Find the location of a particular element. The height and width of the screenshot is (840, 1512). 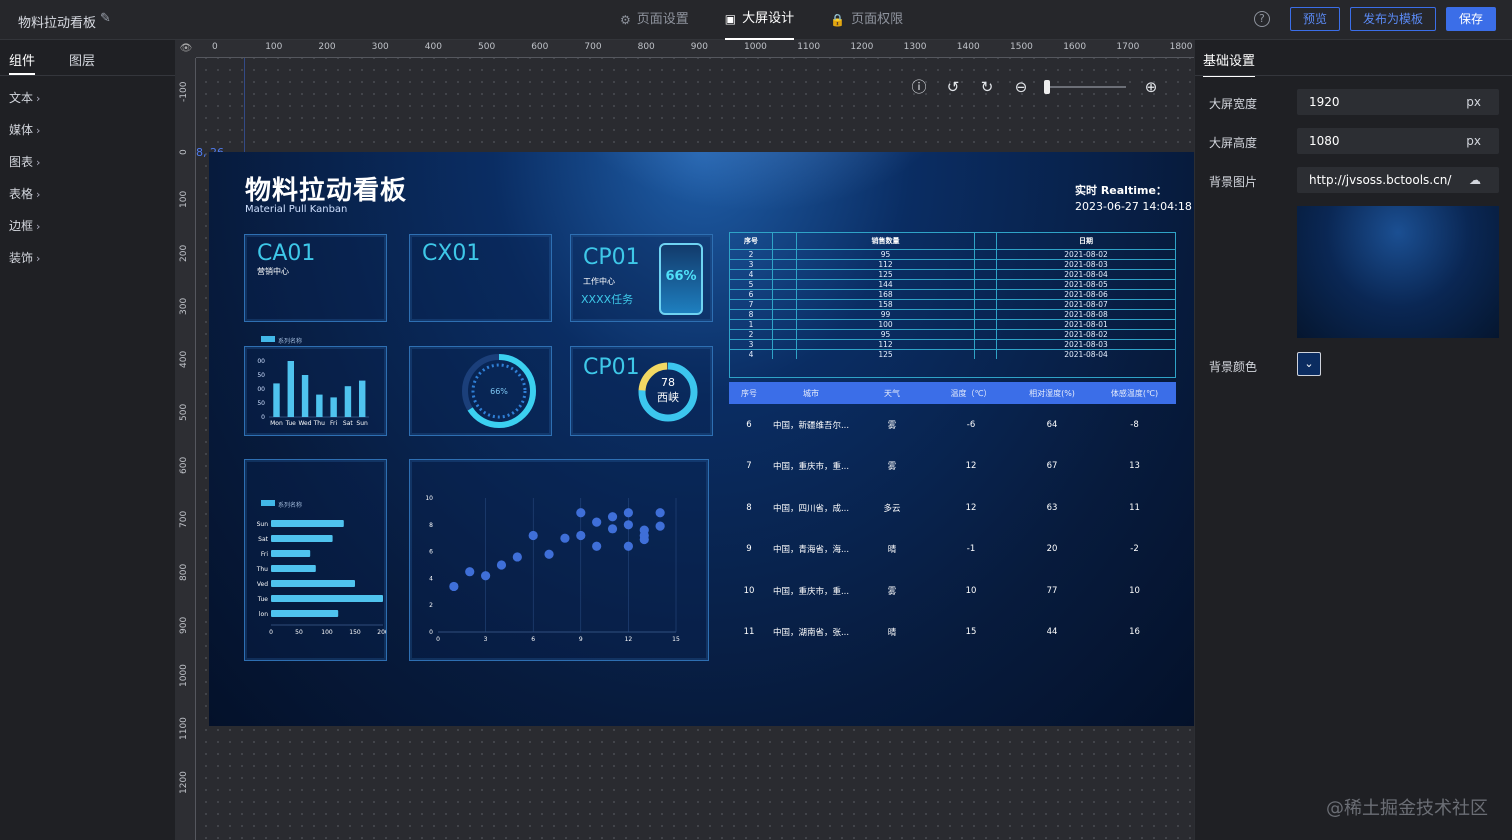

info-icon: ⓘ is located at coordinates (919, 87).